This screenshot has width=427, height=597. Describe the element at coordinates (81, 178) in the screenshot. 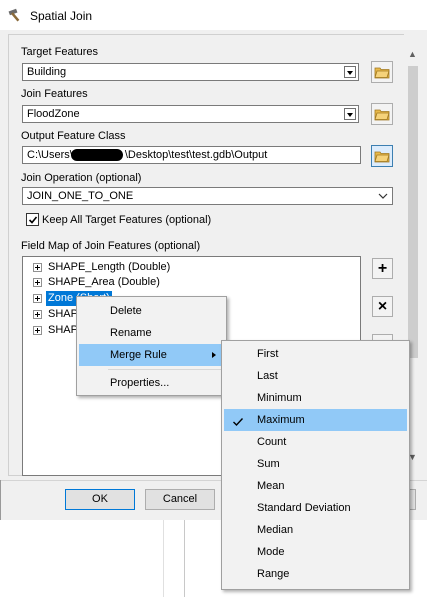

I see `join-operation-label: Join Operation (optional)` at that location.